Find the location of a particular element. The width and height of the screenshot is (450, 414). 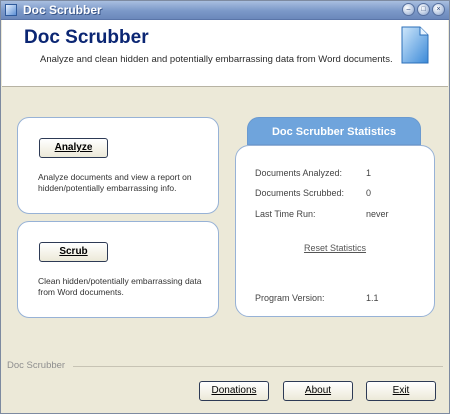

last-time-run-value: never is located at coordinates (377, 214).